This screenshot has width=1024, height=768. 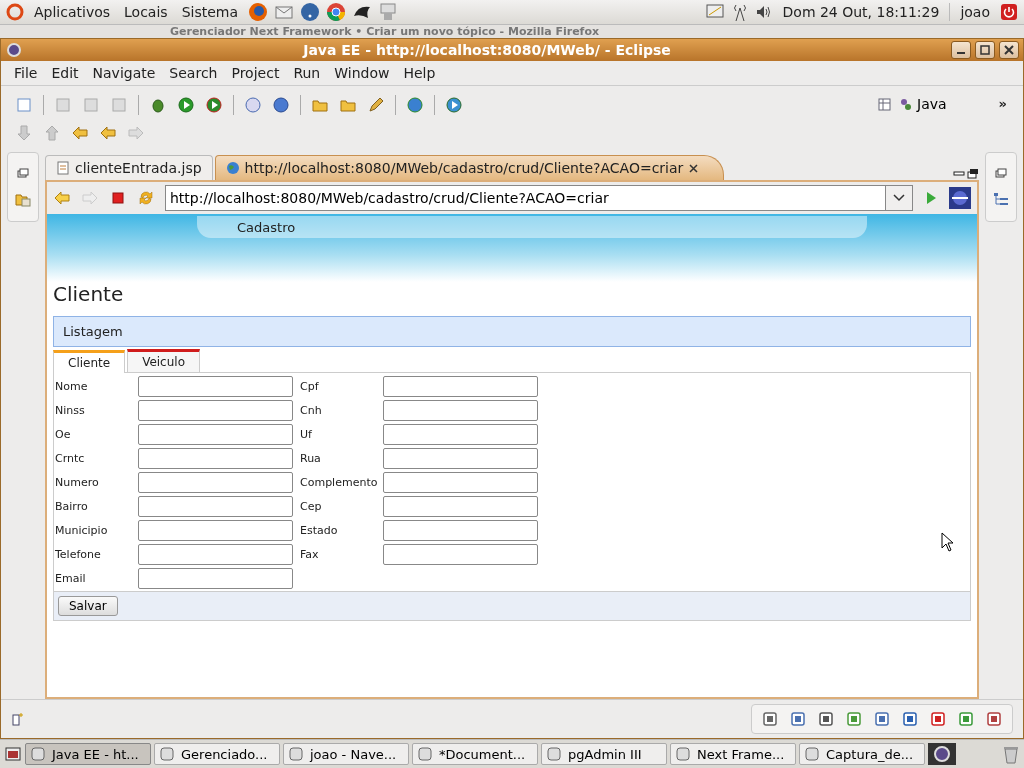 I want to click on editor-tab: http://localhost:8080/MWeb/cadastro/crud/Cliente?ACAO=criar, so click(x=469, y=167).